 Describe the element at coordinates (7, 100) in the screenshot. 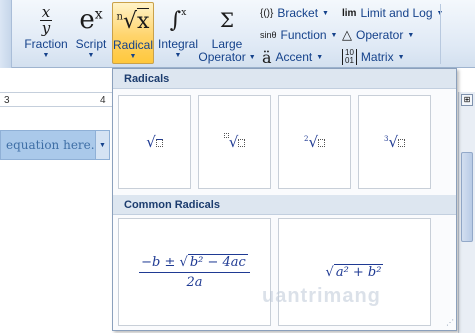

I see `ruler-mark-3: 3` at that location.